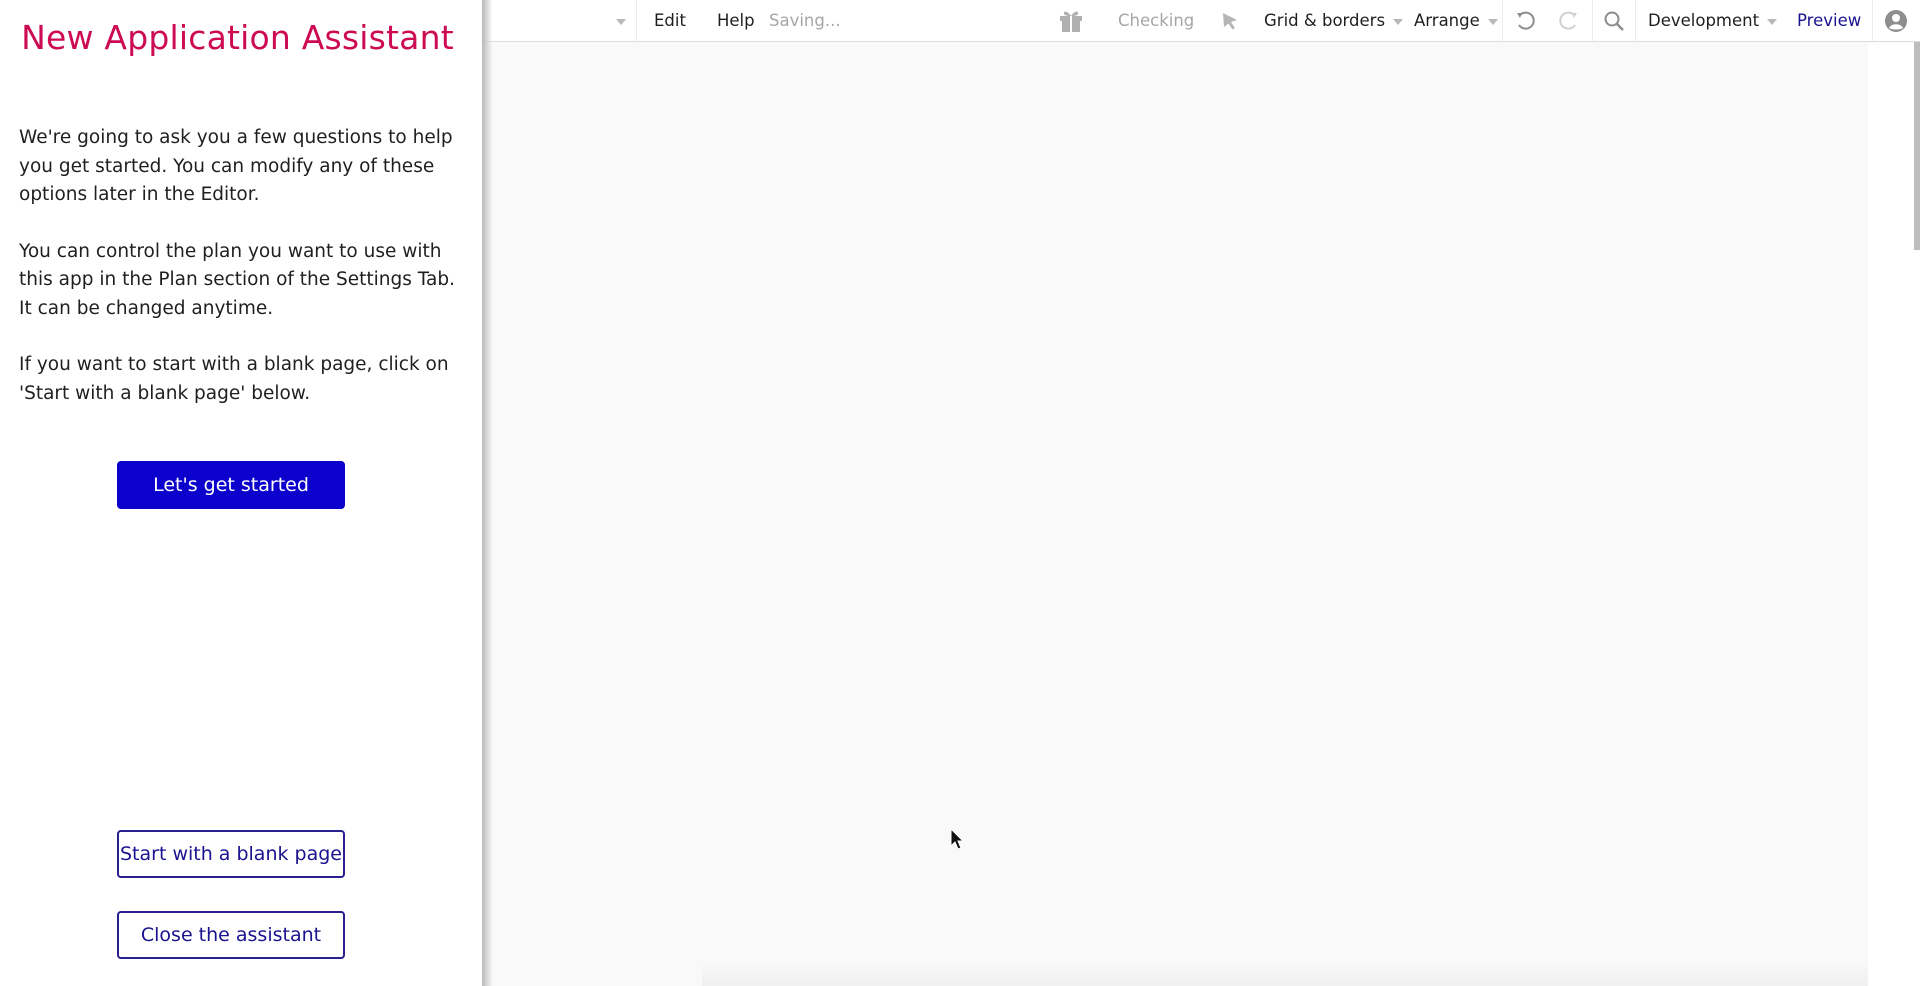 This screenshot has width=1920, height=986. What do you see at coordinates (231, 854) in the screenshot?
I see `start-blank-page-button: Start with a blank page` at bounding box center [231, 854].